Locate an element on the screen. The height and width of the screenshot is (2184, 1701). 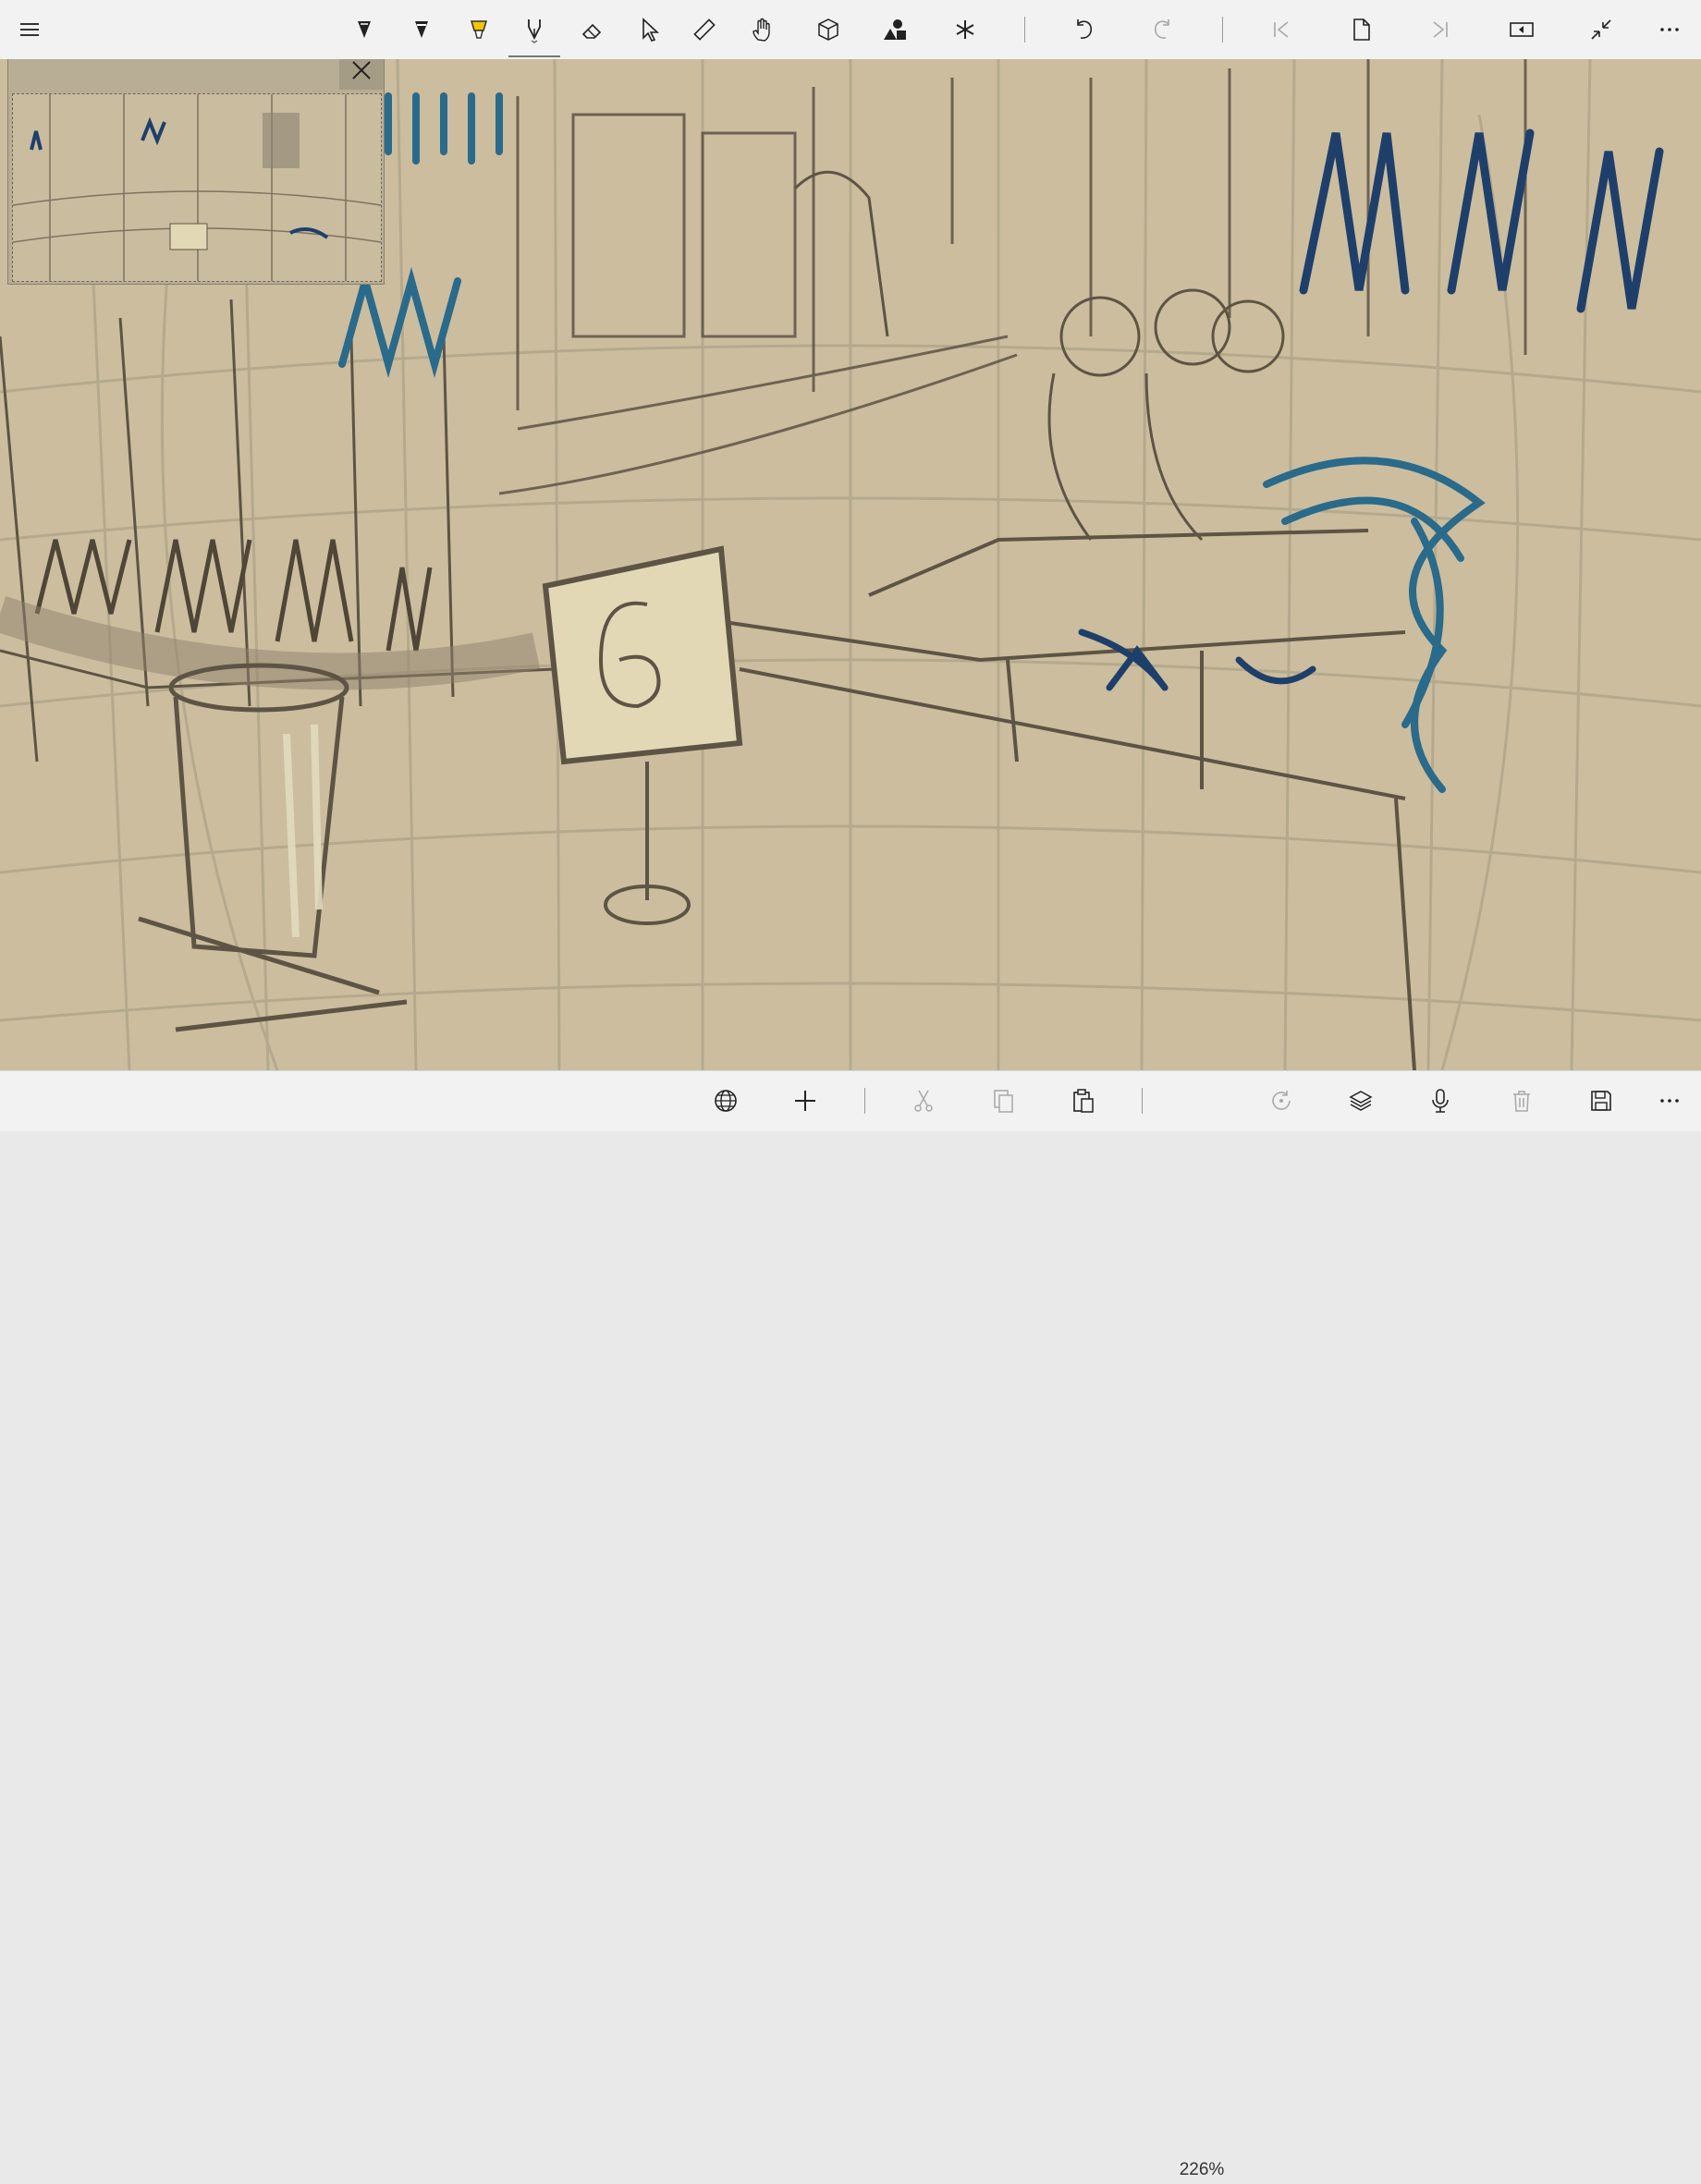
collapse-button is located at coordinates (1601, 29).